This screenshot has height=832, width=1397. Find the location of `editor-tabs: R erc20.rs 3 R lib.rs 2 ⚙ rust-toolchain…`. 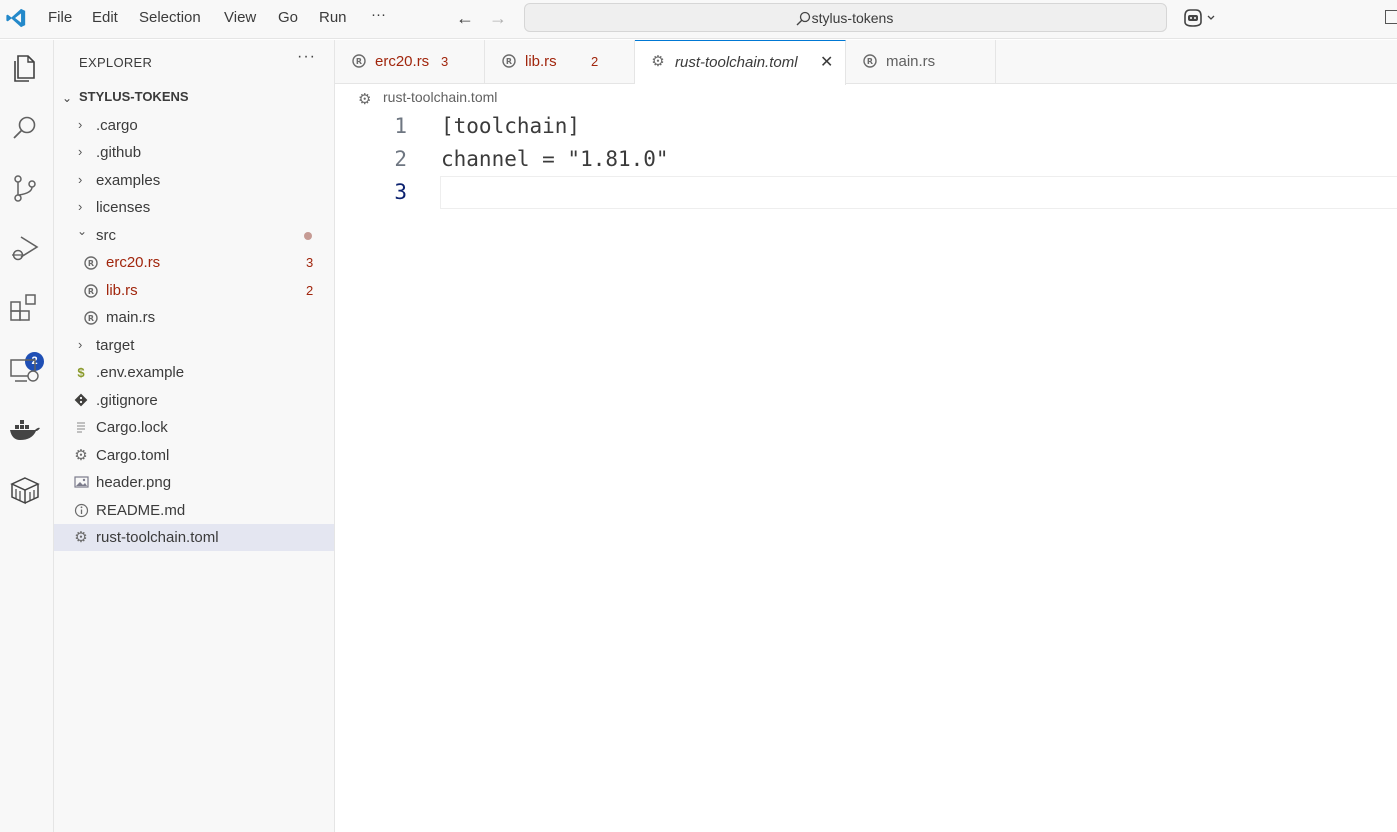

editor-tabs: R erc20.rs 3 R lib.rs 2 ⚙ rust-toolchain… is located at coordinates (866, 62).